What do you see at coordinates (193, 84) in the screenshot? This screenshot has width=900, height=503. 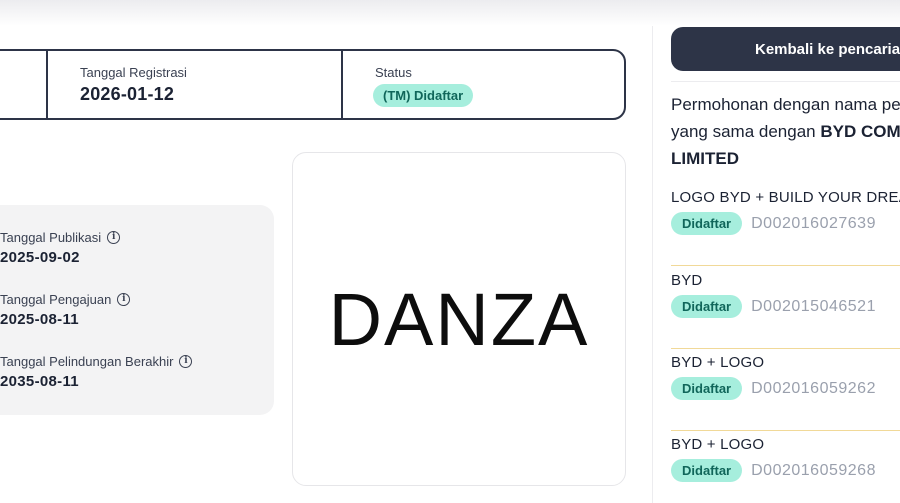 I see `registration-date-cell: Tanggal Registrasi 2026-01-12` at bounding box center [193, 84].